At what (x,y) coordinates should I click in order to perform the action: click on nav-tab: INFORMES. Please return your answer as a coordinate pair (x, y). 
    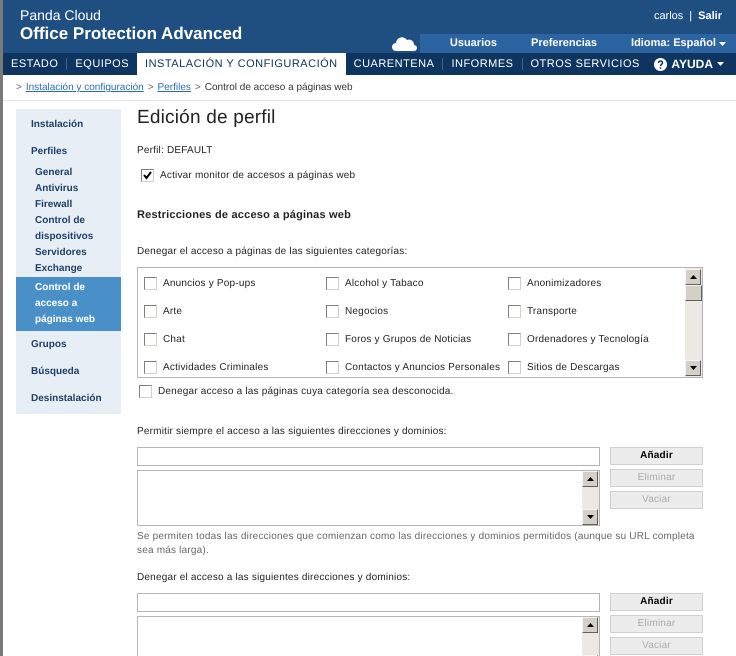
    Looking at the image, I should click on (482, 64).